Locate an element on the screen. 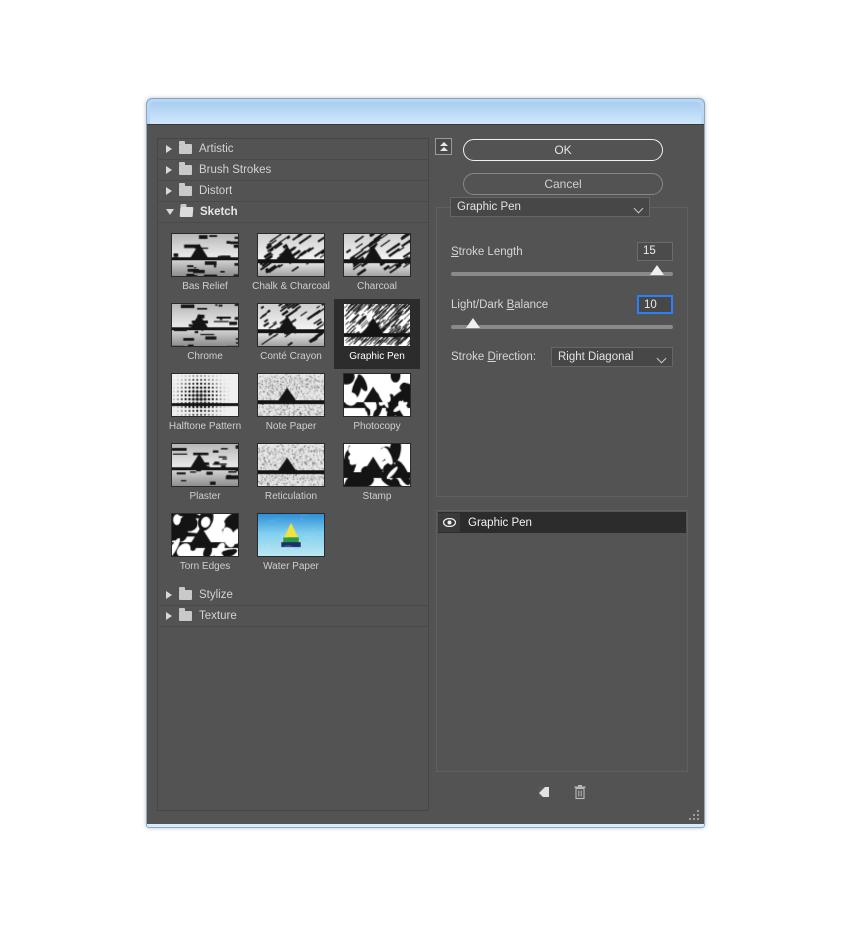 This screenshot has width=850, height=928. filter-thumbnail-label: Torn Edges is located at coordinates (205, 566).